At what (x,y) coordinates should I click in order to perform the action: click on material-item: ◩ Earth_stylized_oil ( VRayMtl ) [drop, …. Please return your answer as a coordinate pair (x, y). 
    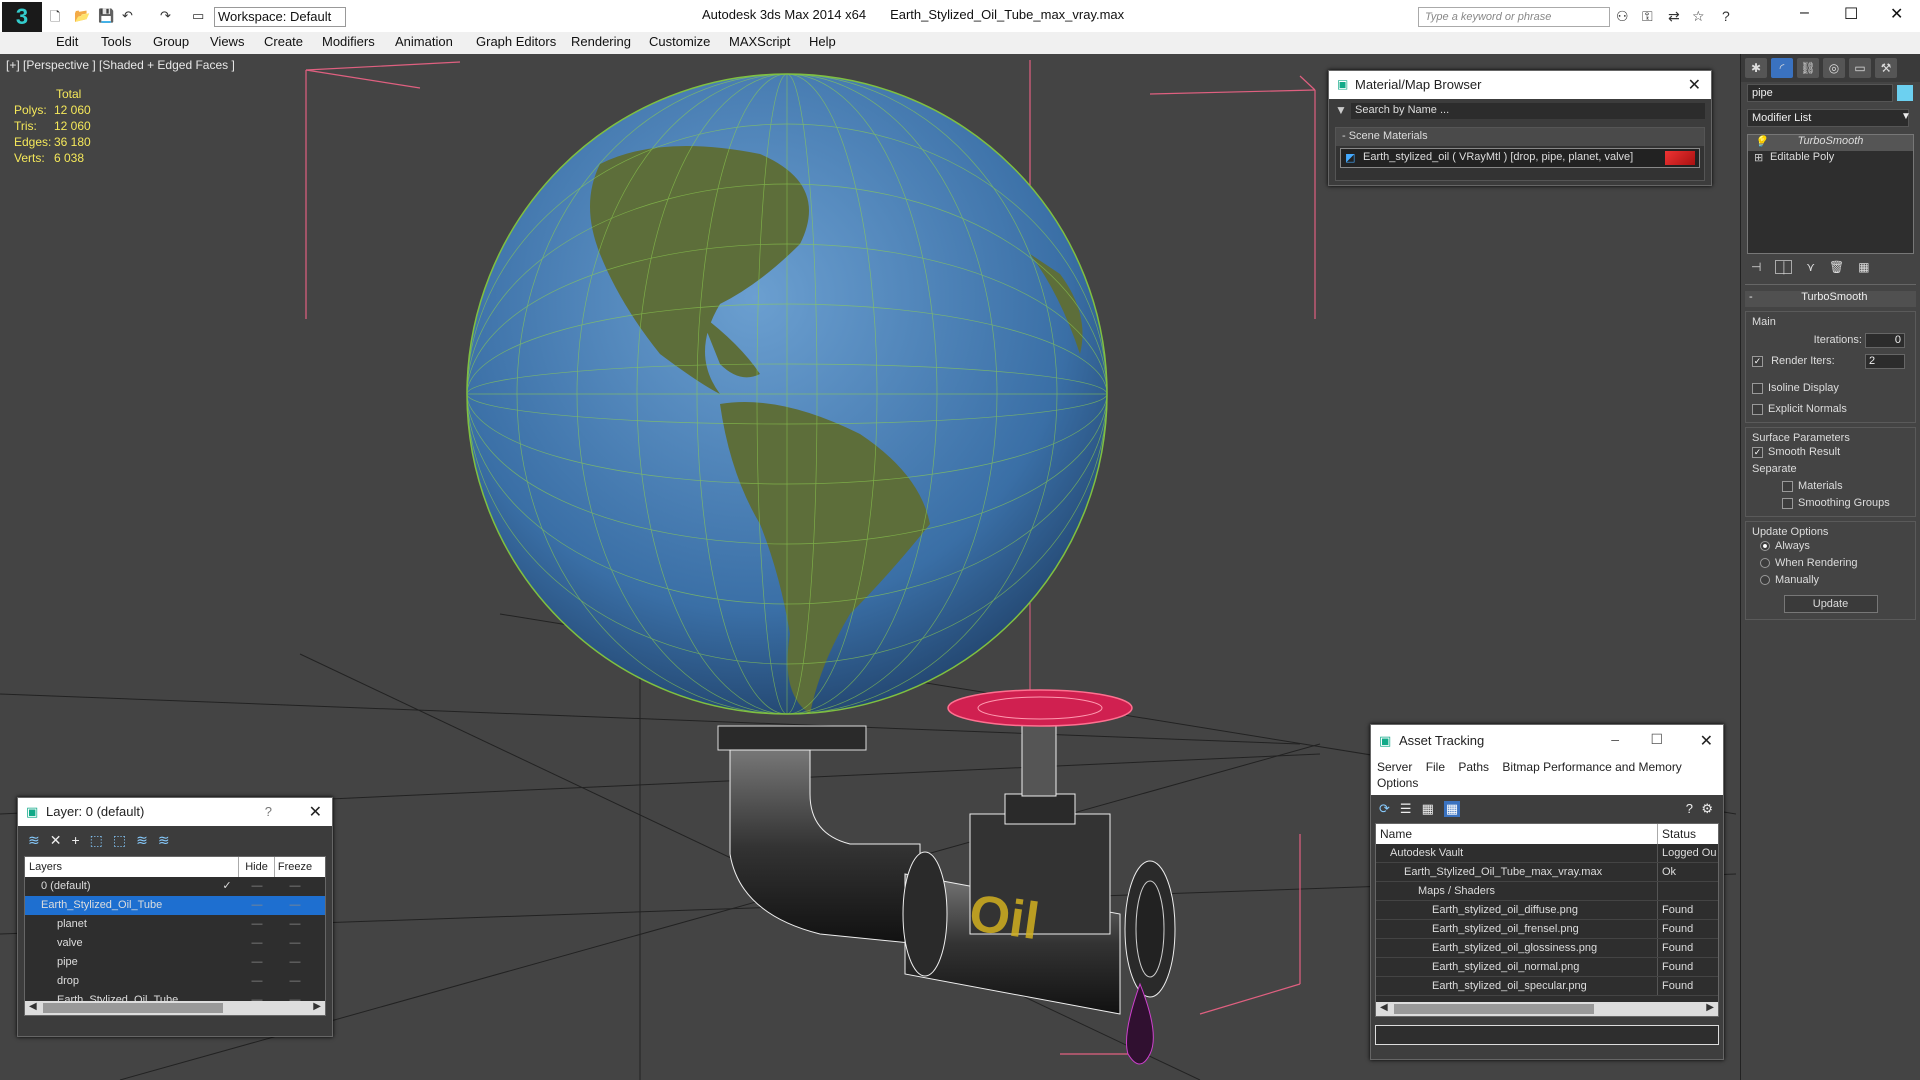
    Looking at the image, I should click on (1520, 158).